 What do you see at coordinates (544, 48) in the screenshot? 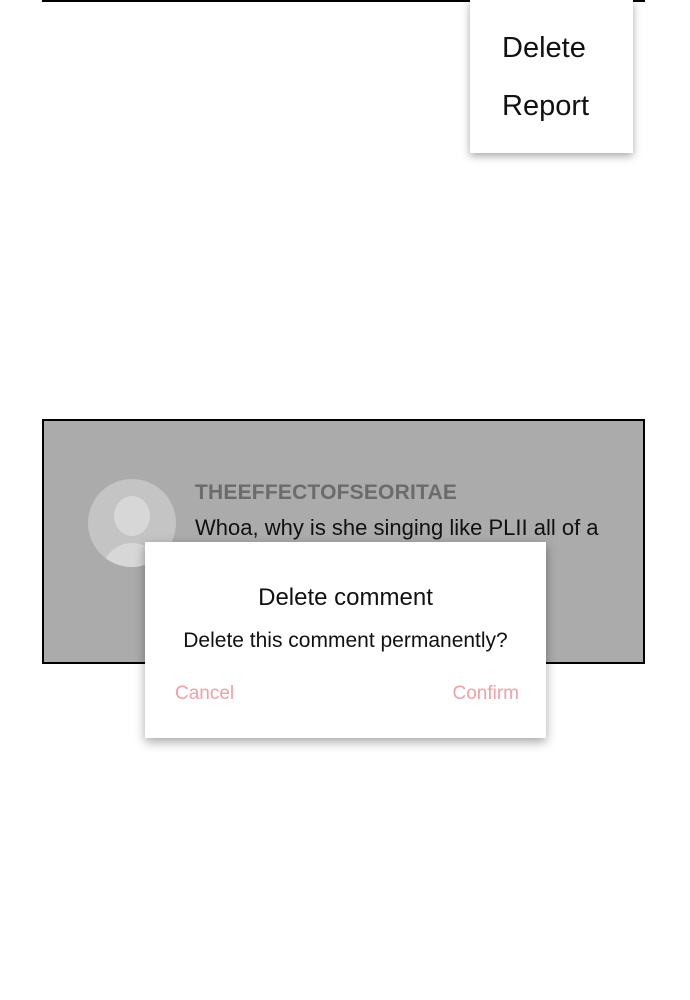
I see `menu-item-delete: Delete` at bounding box center [544, 48].